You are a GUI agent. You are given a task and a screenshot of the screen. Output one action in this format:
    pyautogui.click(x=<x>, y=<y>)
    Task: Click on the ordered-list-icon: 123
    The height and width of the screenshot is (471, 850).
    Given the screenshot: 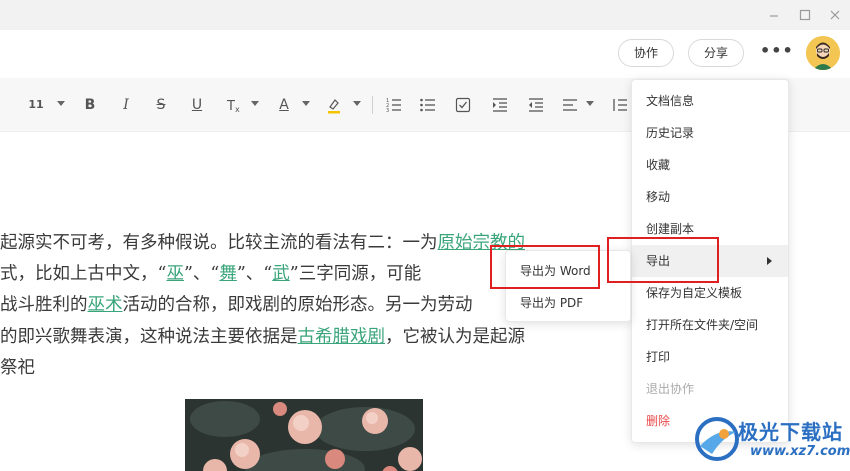 What is the action you would take?
    pyautogui.click(x=394, y=105)
    